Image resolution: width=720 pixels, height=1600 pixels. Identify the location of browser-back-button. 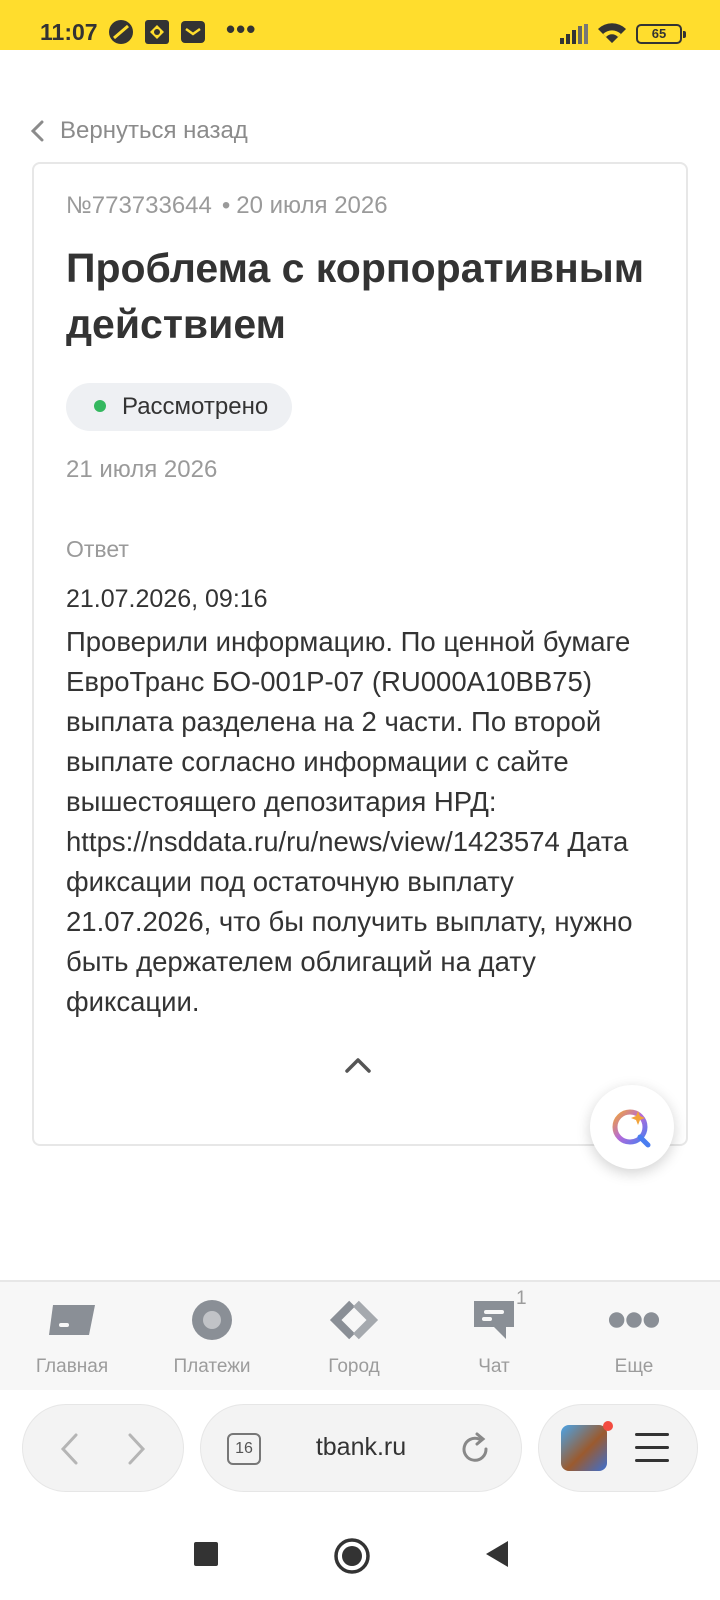
(69, 1449).